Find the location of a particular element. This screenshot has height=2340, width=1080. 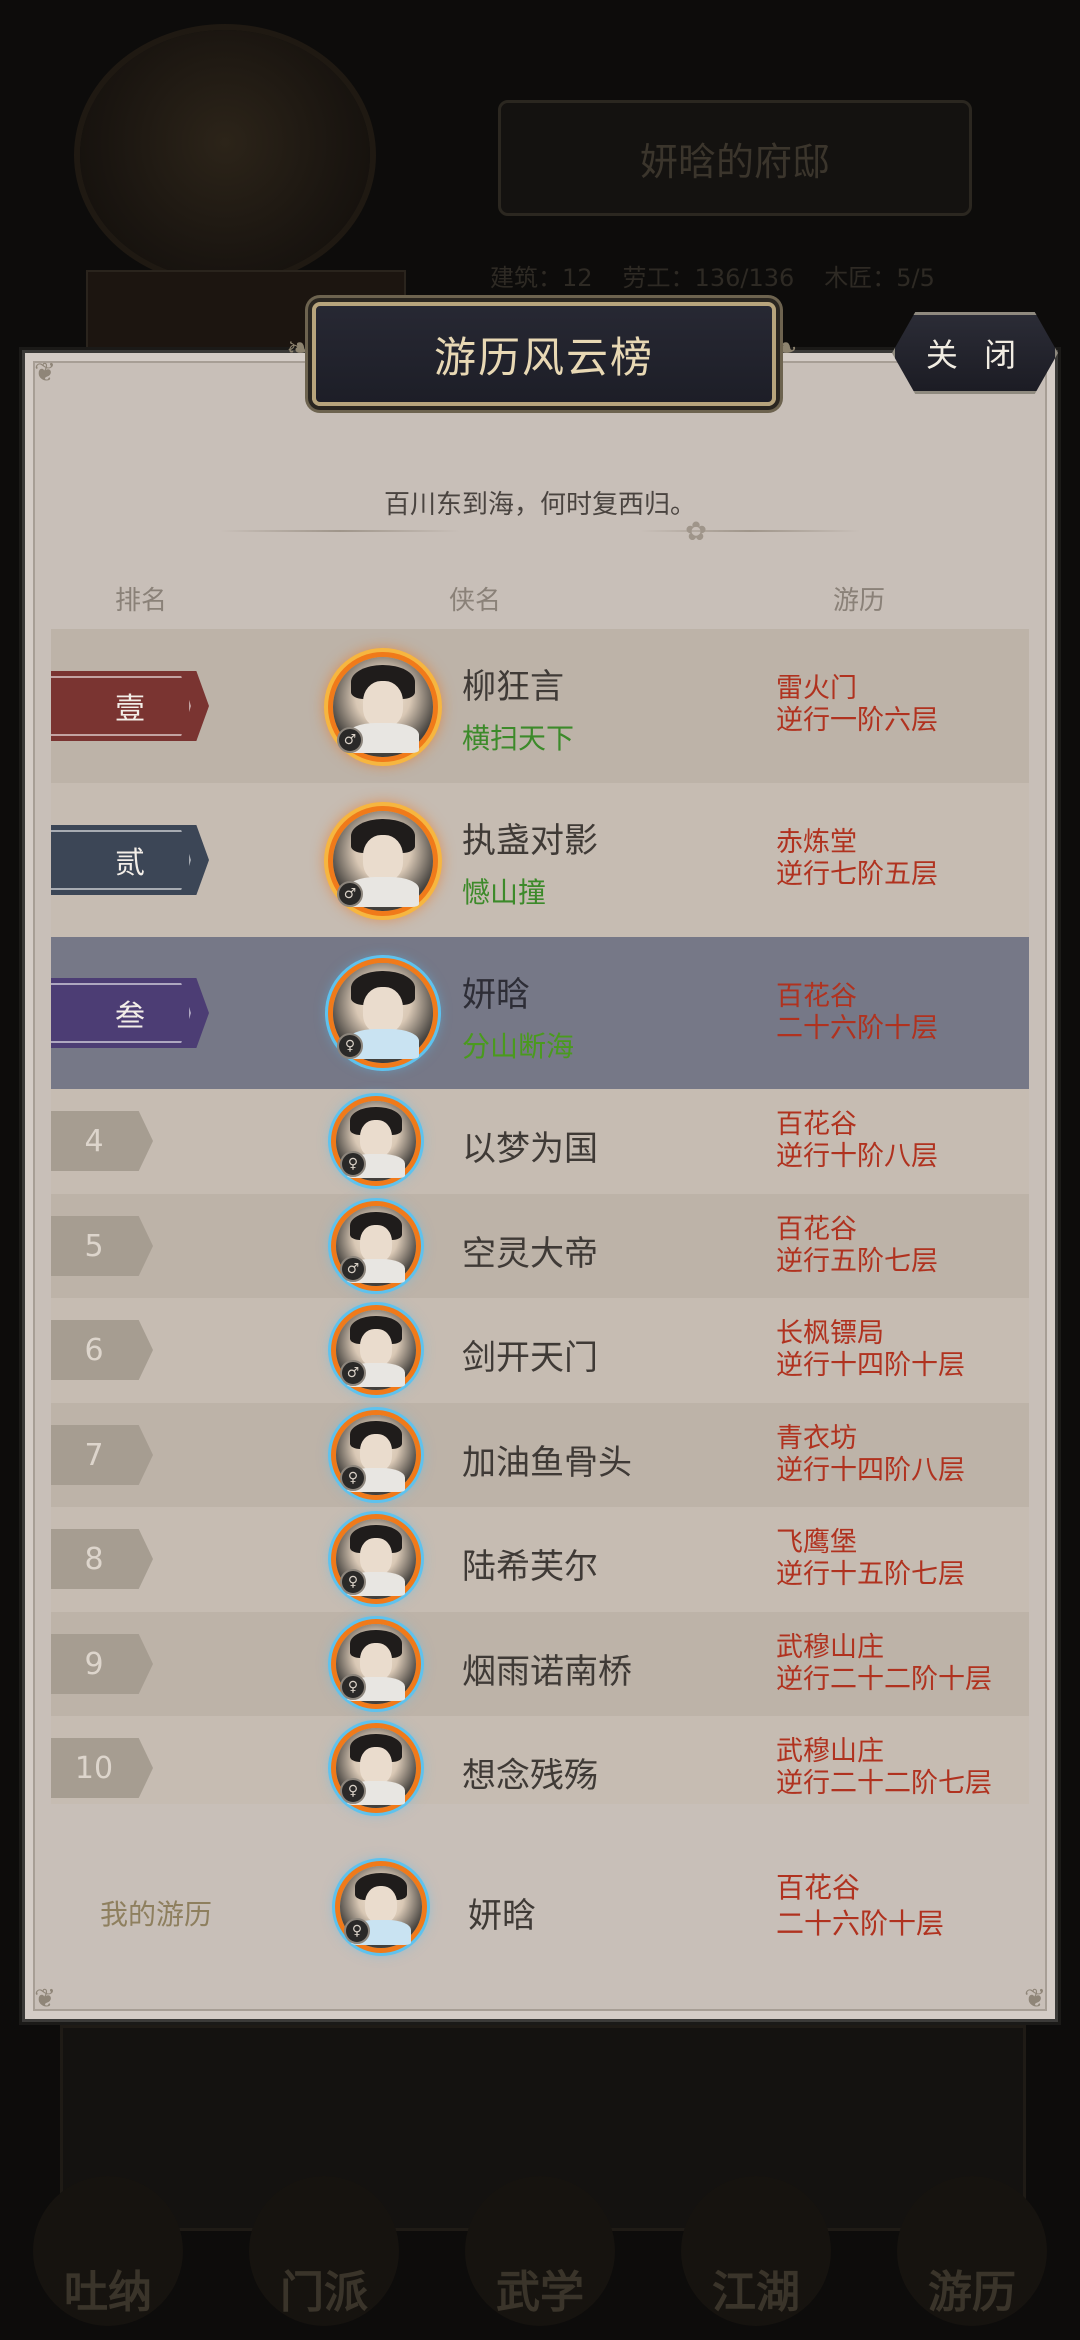

header-name: 侠名 is located at coordinates (475, 601).